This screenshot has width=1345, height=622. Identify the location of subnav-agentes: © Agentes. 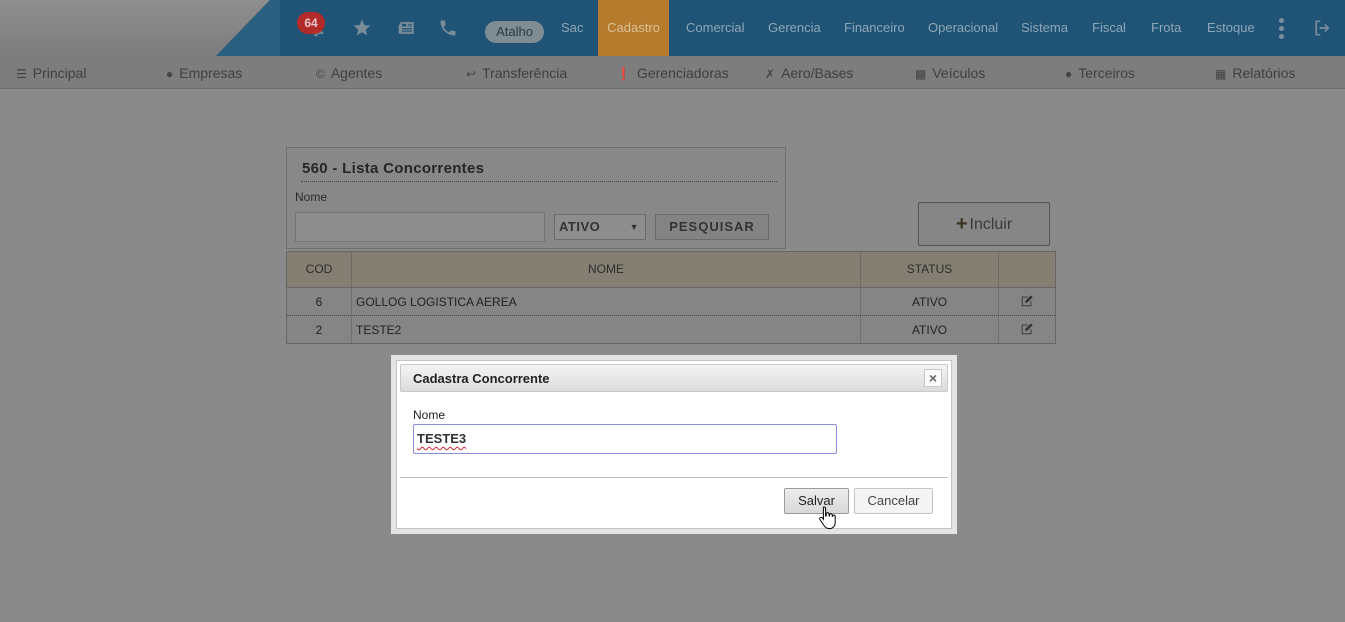
(349, 72).